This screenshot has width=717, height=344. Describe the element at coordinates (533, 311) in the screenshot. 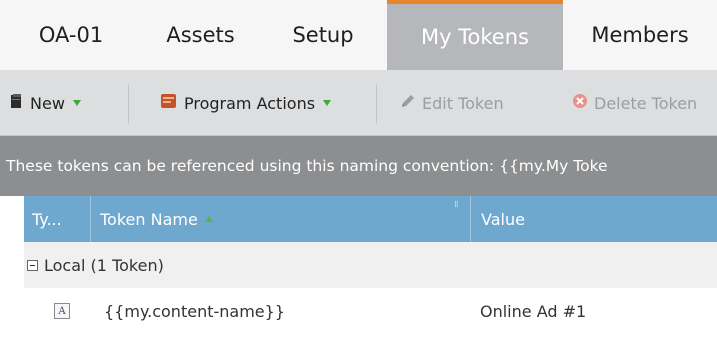

I see `token-value: Online Ad #1` at that location.